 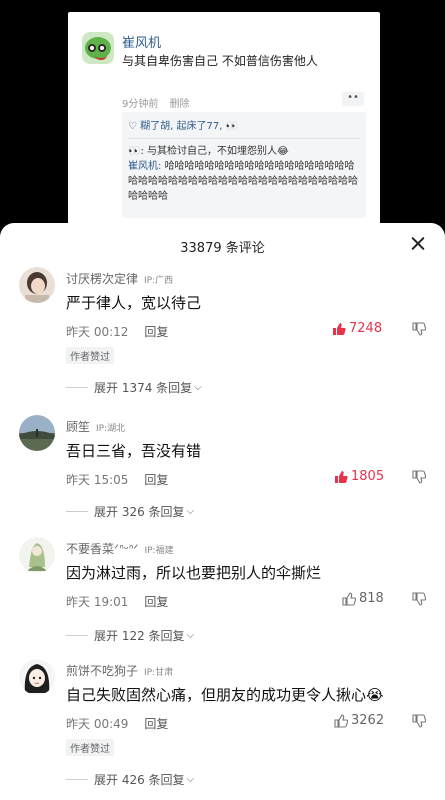 What do you see at coordinates (208, 151) in the screenshot?
I see `post-reply: 👀: 与其检讨自己，不如埋怨别人😂` at bounding box center [208, 151].